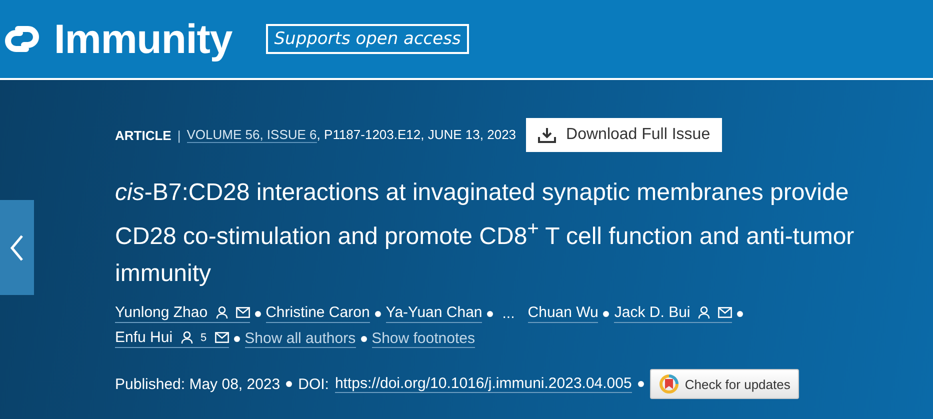 The image size is (933, 419). I want to click on citation-text: , P1187-1203.E12, JUNE 13, 2023, so click(416, 135).